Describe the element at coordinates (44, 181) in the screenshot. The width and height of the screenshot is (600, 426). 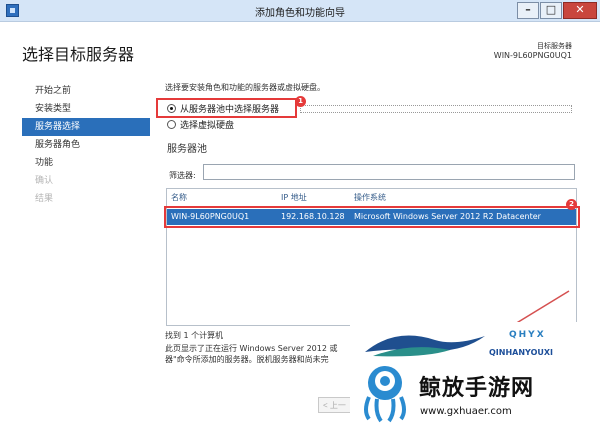
I see `nav-item-confirmation: 确认` at that location.